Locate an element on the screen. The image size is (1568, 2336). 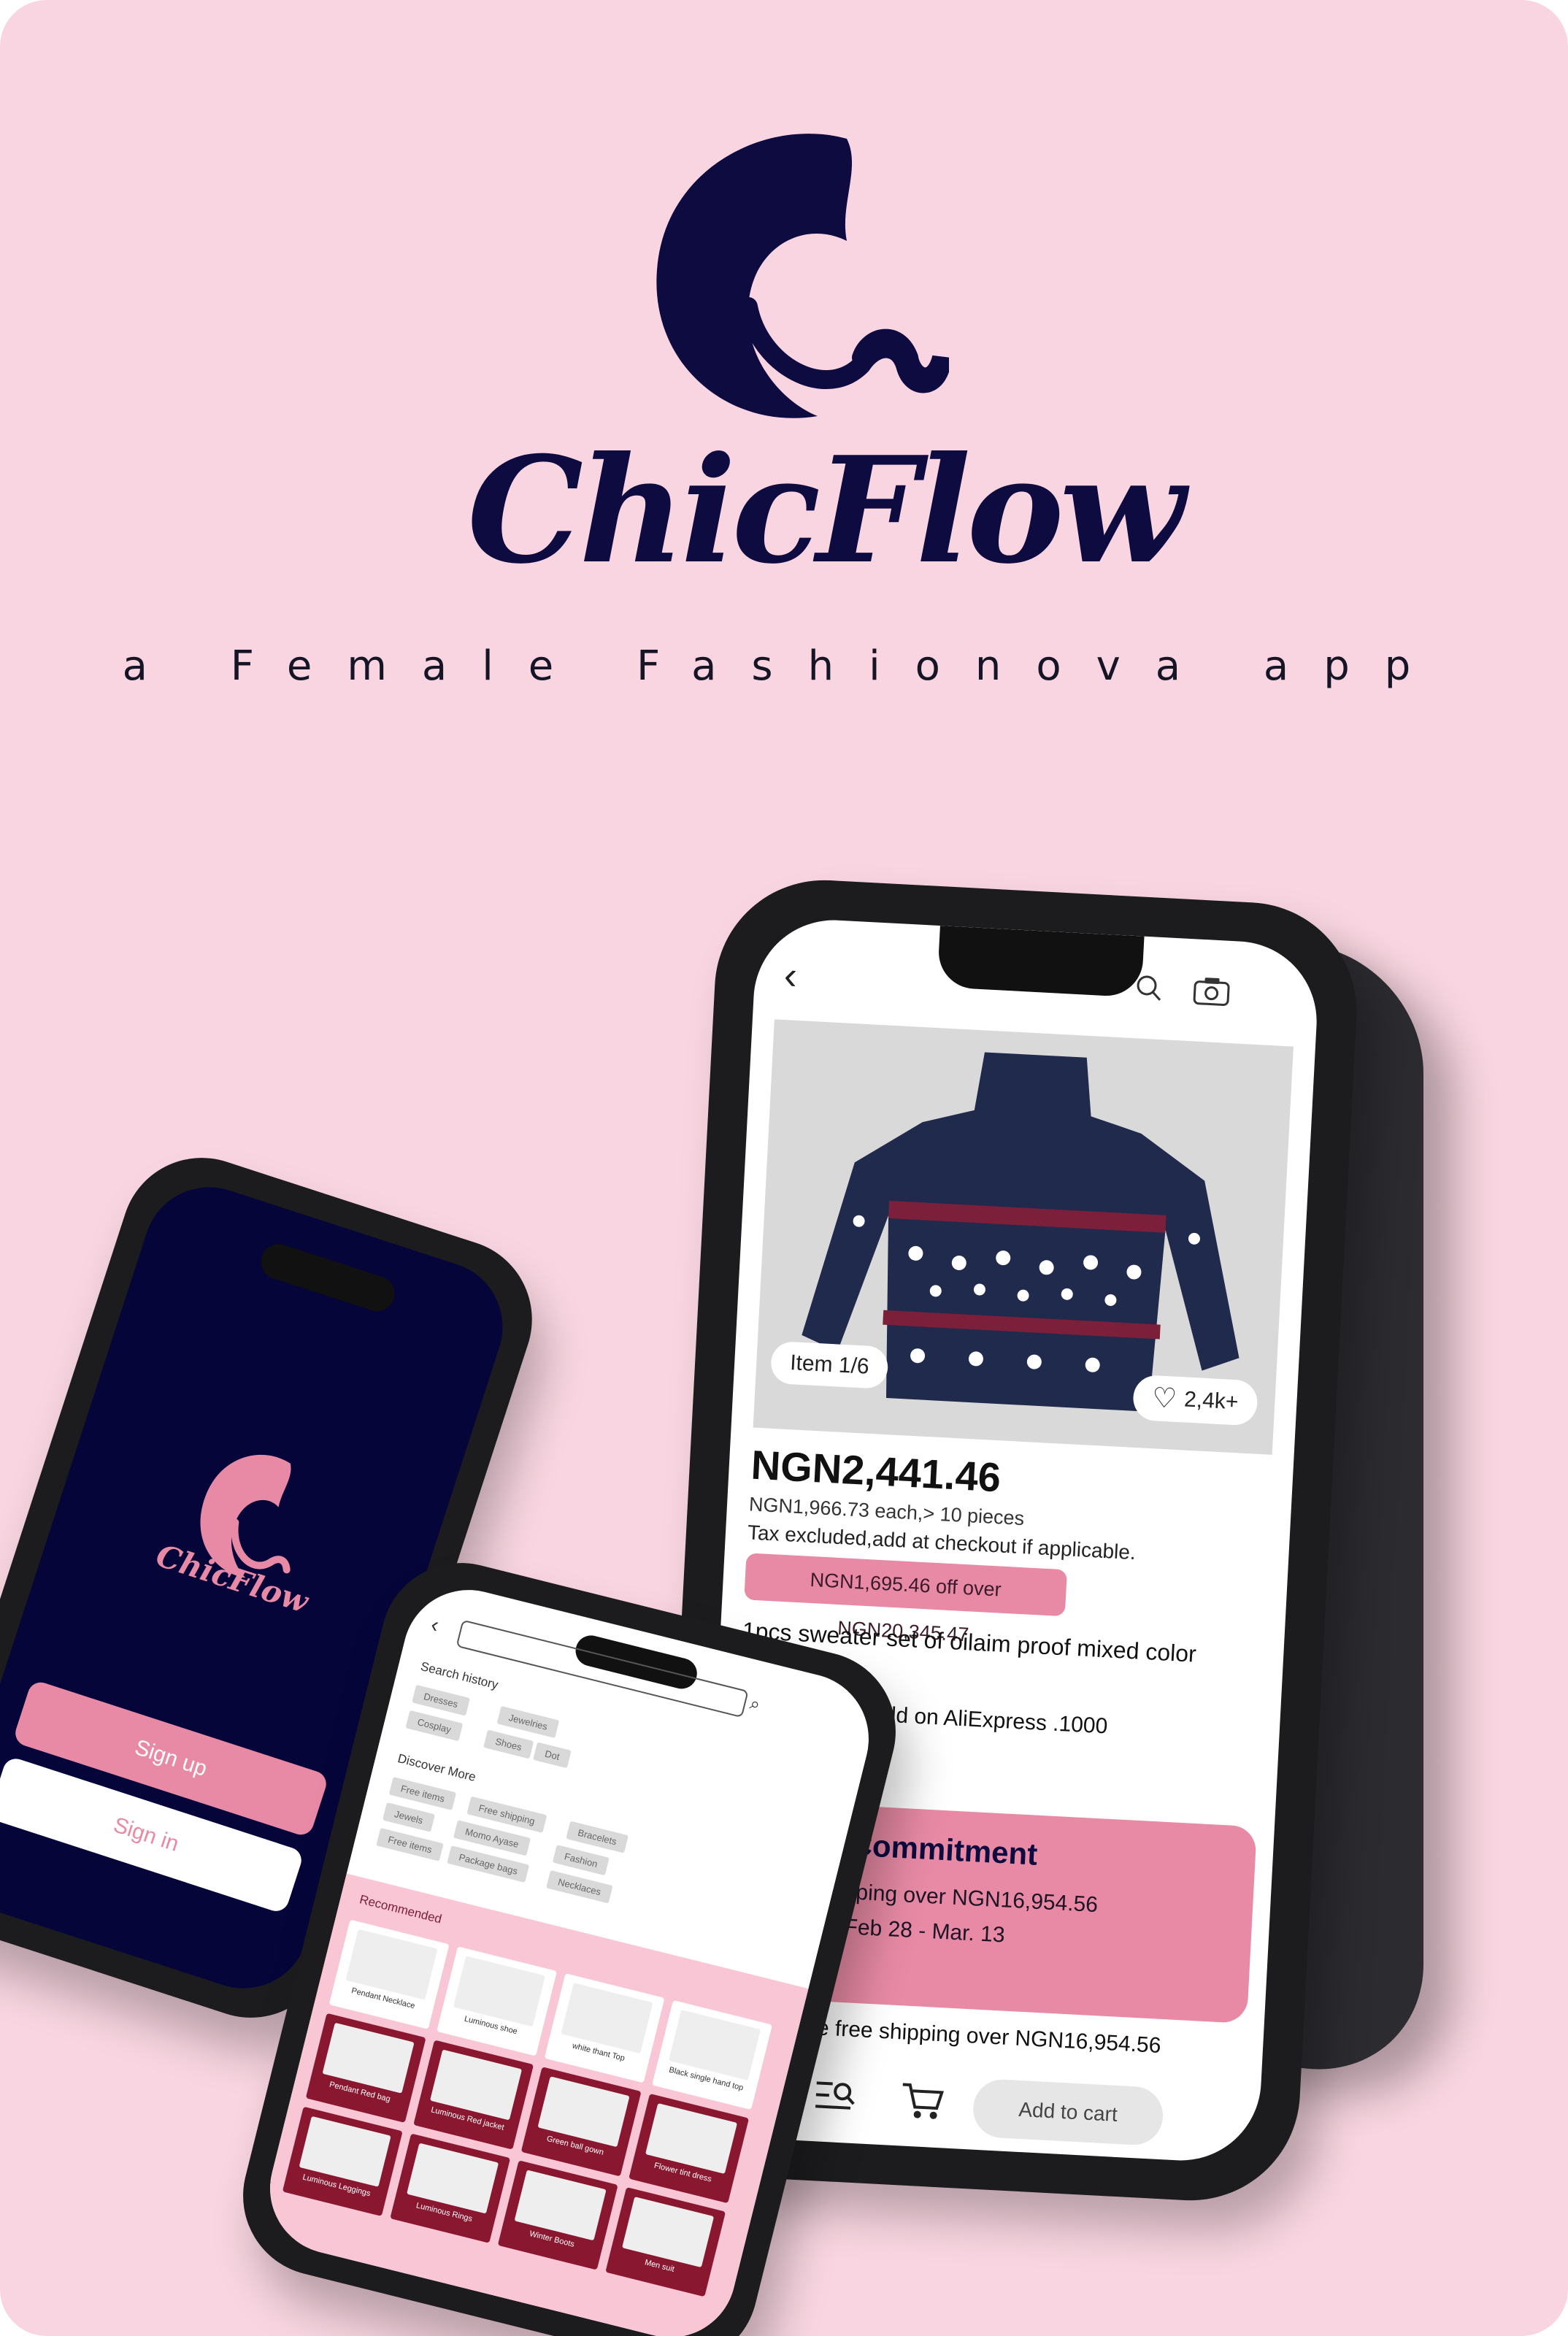
discover-chip: Necklaces is located at coordinates (579, 1887).